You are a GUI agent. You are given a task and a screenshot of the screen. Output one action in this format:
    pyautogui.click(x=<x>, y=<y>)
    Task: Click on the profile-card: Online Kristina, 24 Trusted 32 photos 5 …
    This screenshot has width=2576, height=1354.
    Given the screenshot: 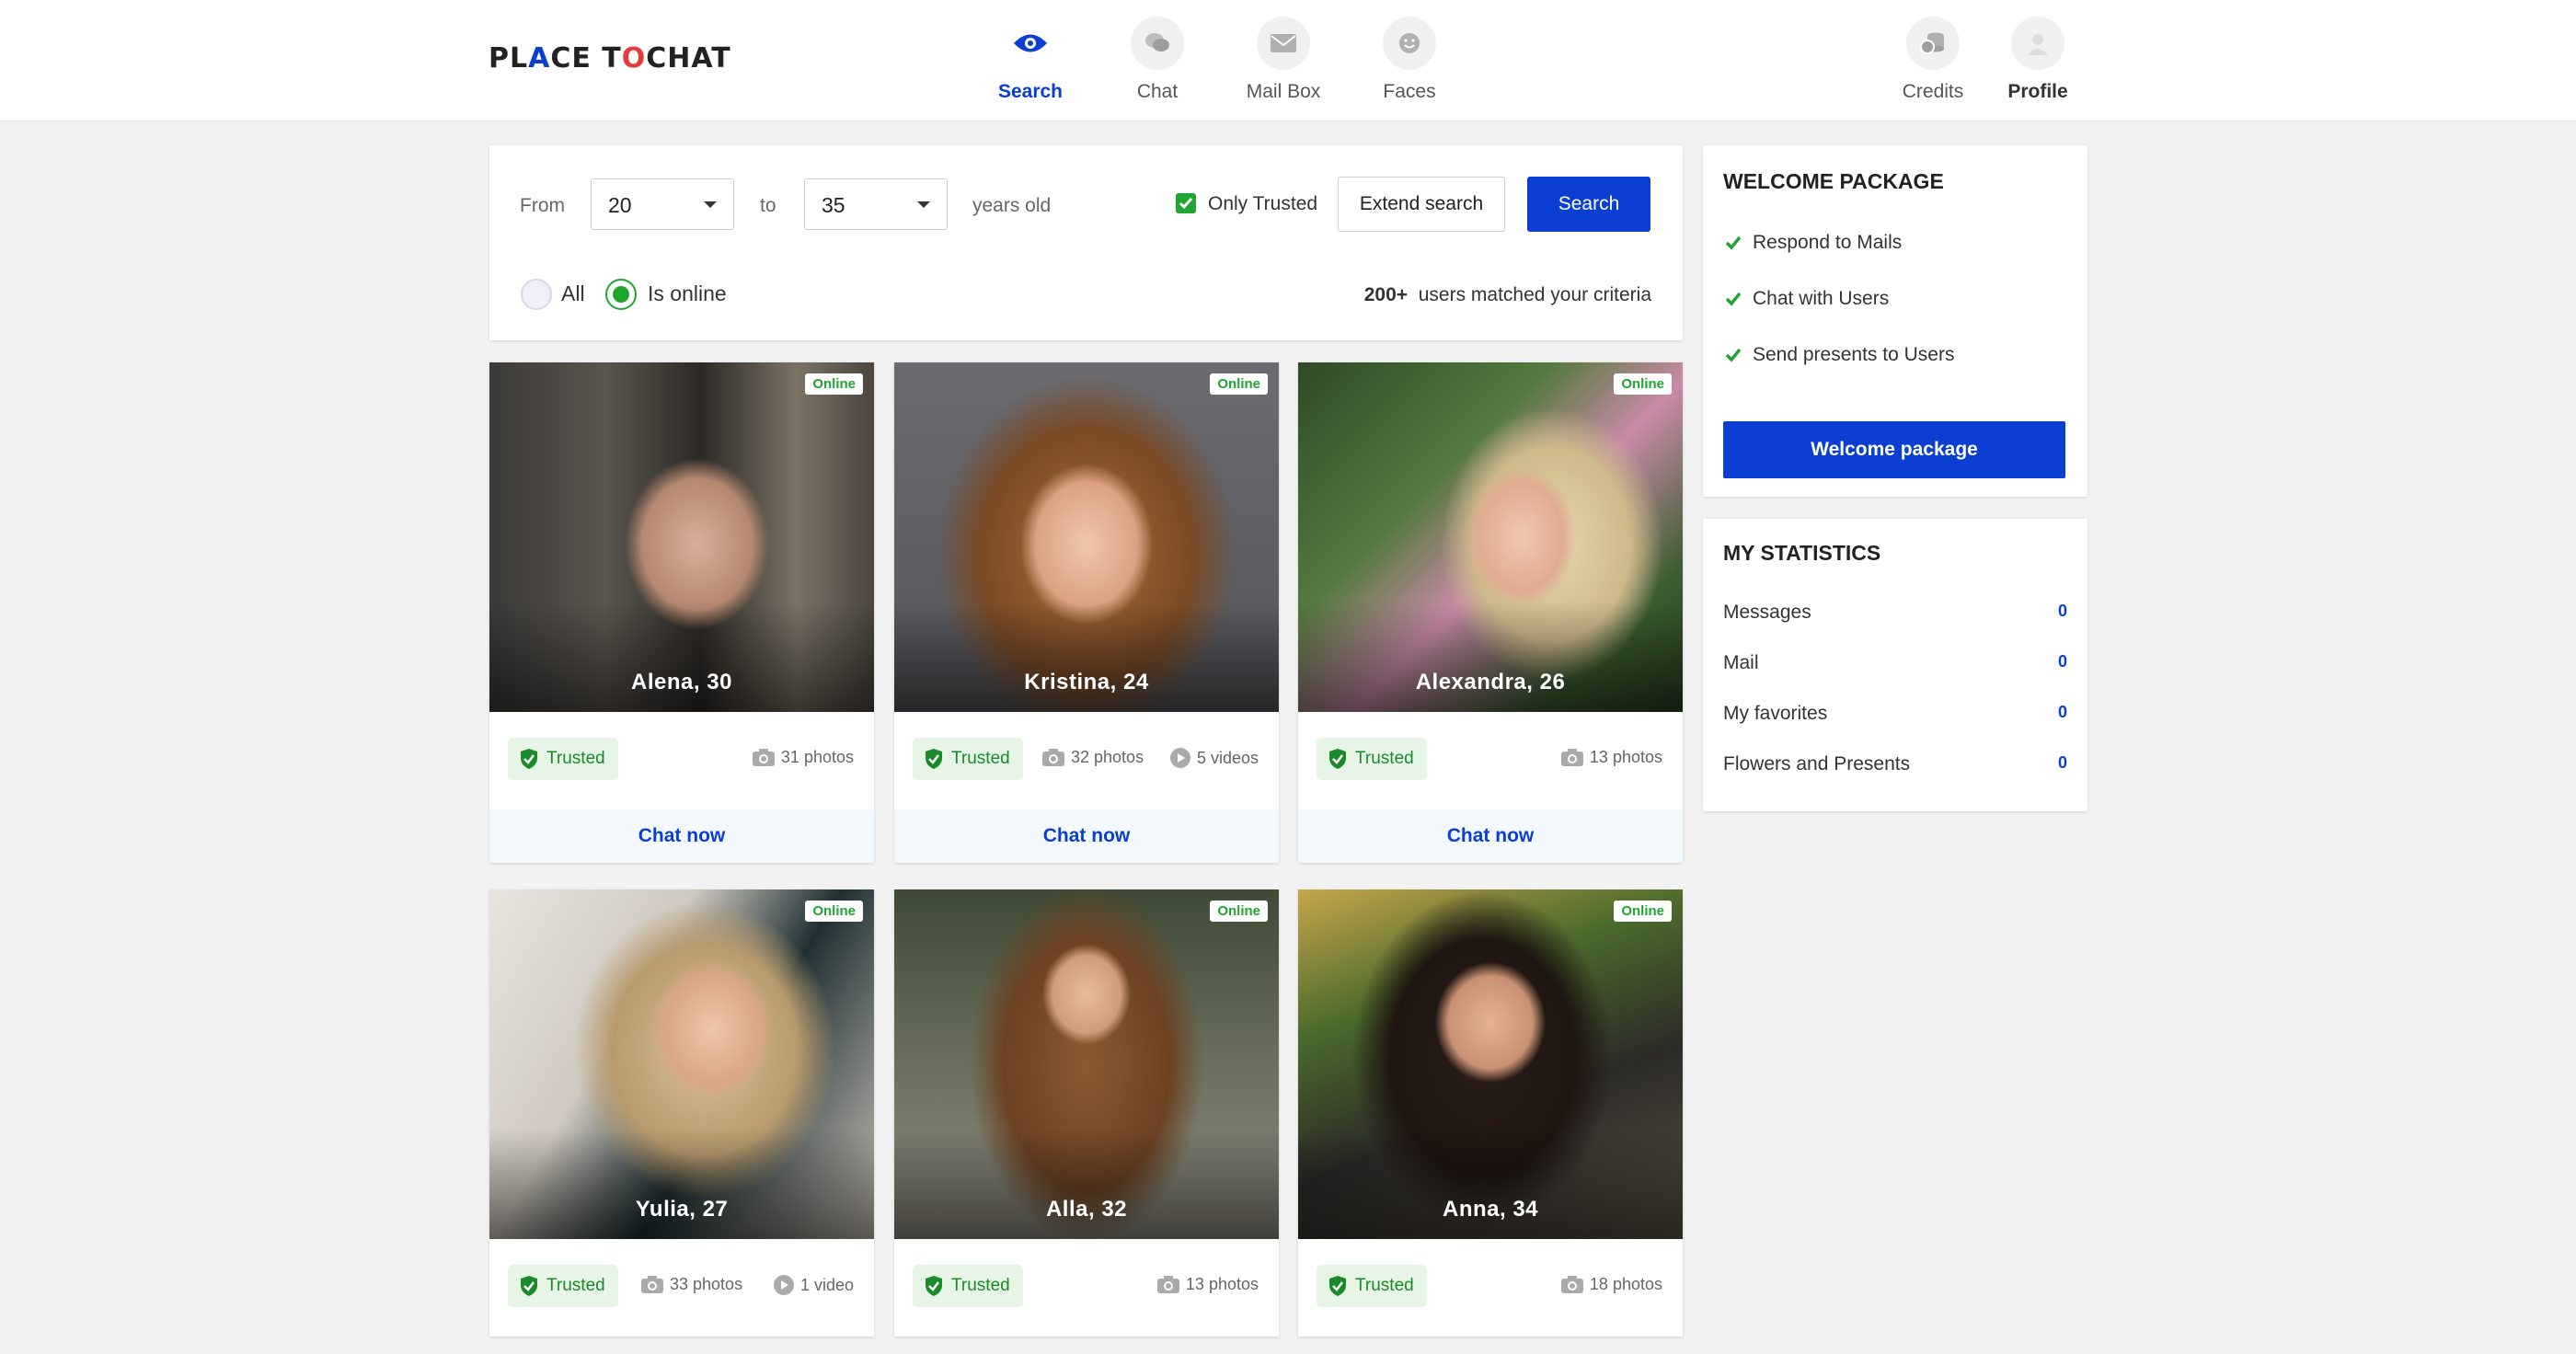 What is the action you would take?
    pyautogui.click(x=1086, y=612)
    